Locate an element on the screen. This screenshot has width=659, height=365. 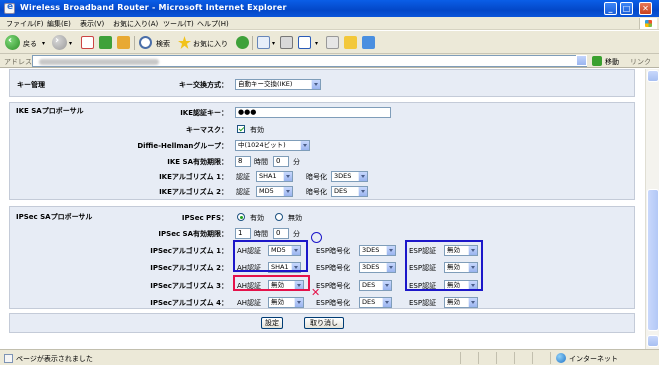
forward-arrow-icon: › is located at coordinates (59, 42).